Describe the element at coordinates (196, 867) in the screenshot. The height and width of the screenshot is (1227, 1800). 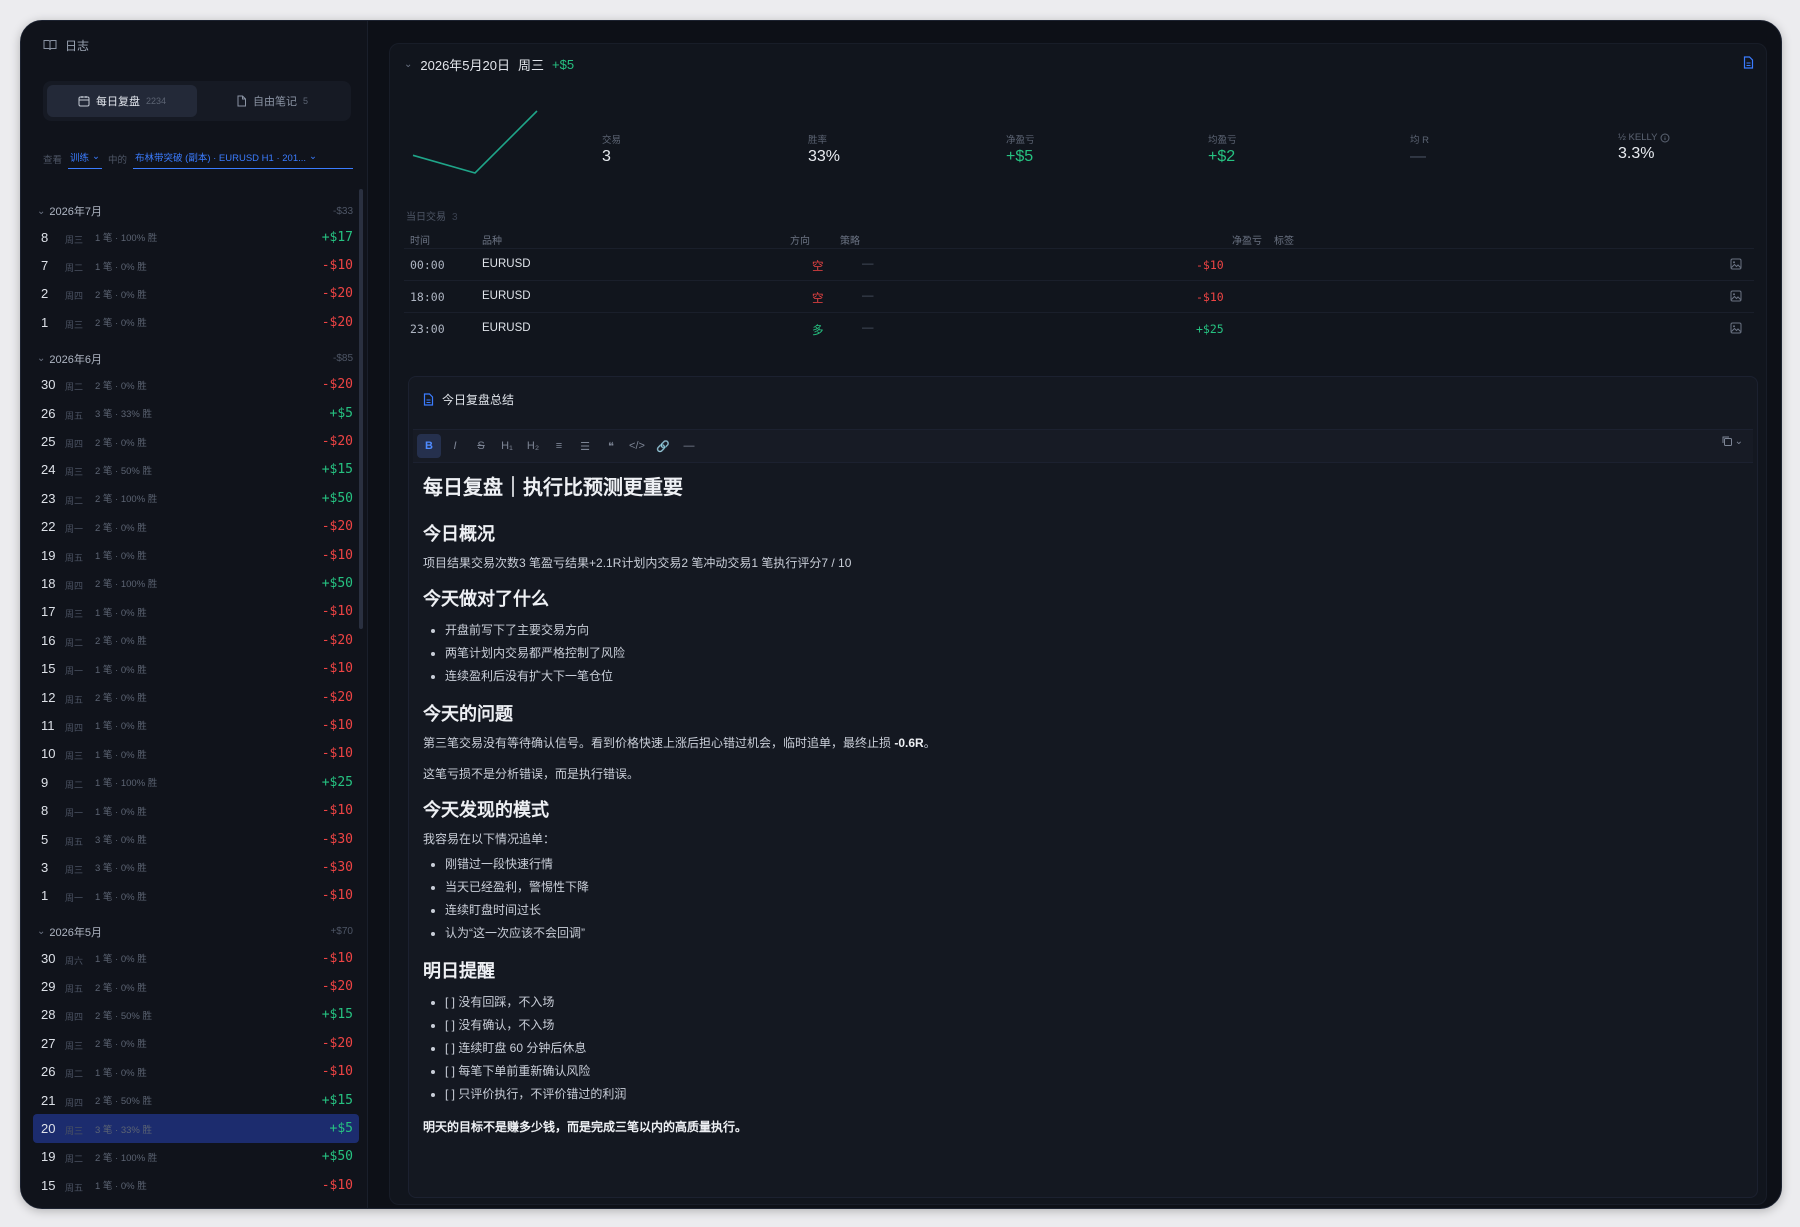
I see `day-list-item: 3 周三 3 笔 · 0% 胜 -$30` at that location.